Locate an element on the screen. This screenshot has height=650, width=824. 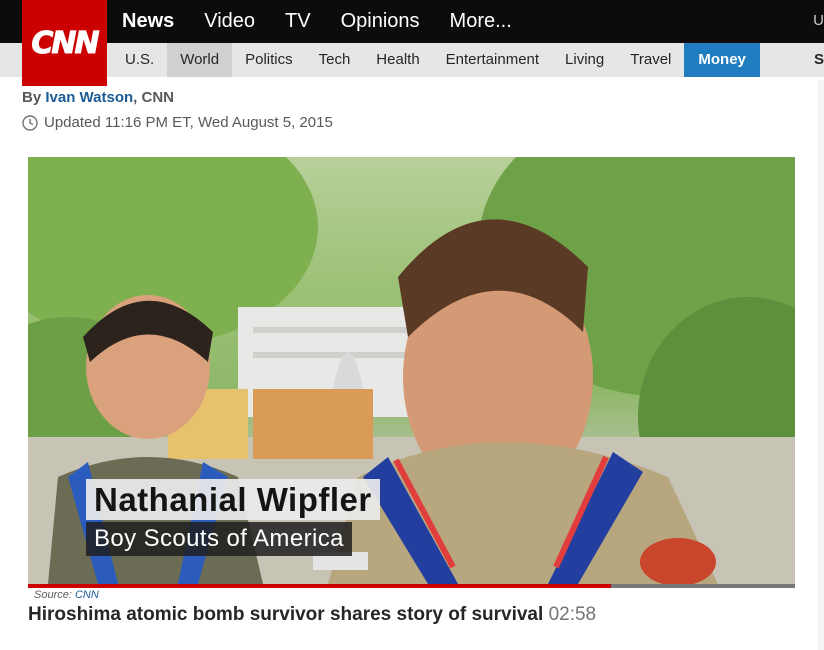
clock-icon is located at coordinates (30, 122).